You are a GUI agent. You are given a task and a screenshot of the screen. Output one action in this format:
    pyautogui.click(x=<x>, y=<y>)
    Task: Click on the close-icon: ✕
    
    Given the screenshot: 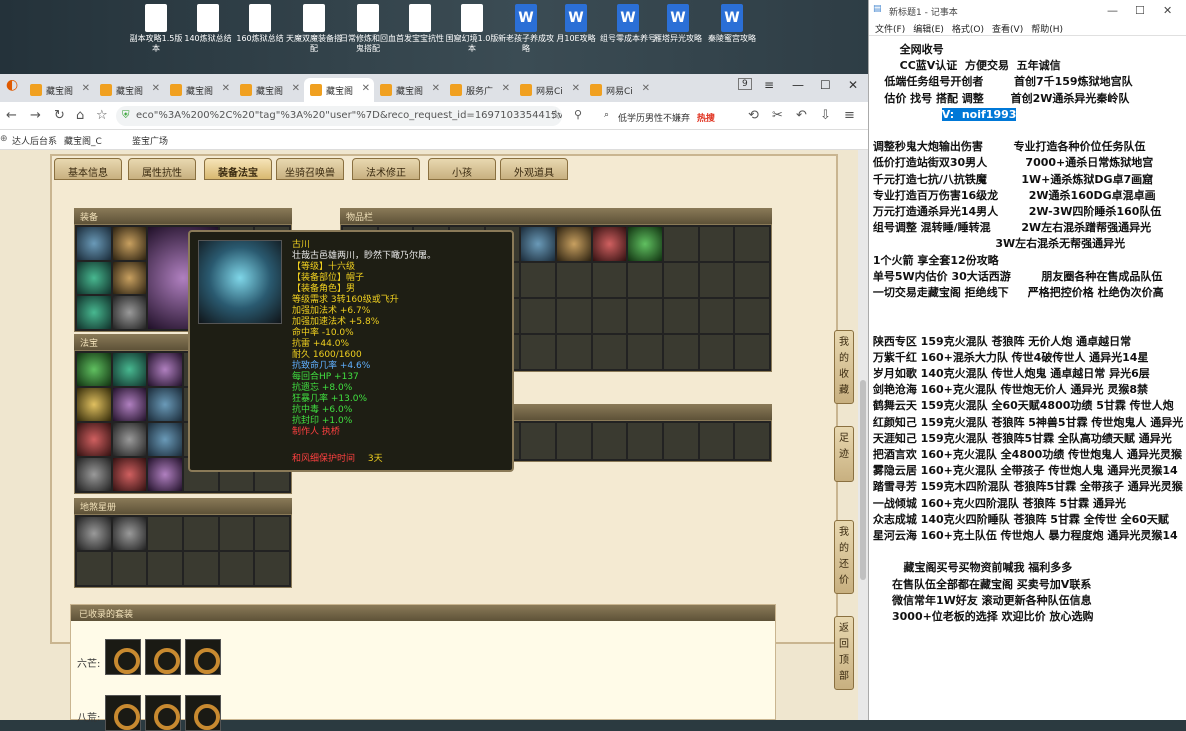 What is the action you would take?
    pyautogui.click(x=853, y=85)
    